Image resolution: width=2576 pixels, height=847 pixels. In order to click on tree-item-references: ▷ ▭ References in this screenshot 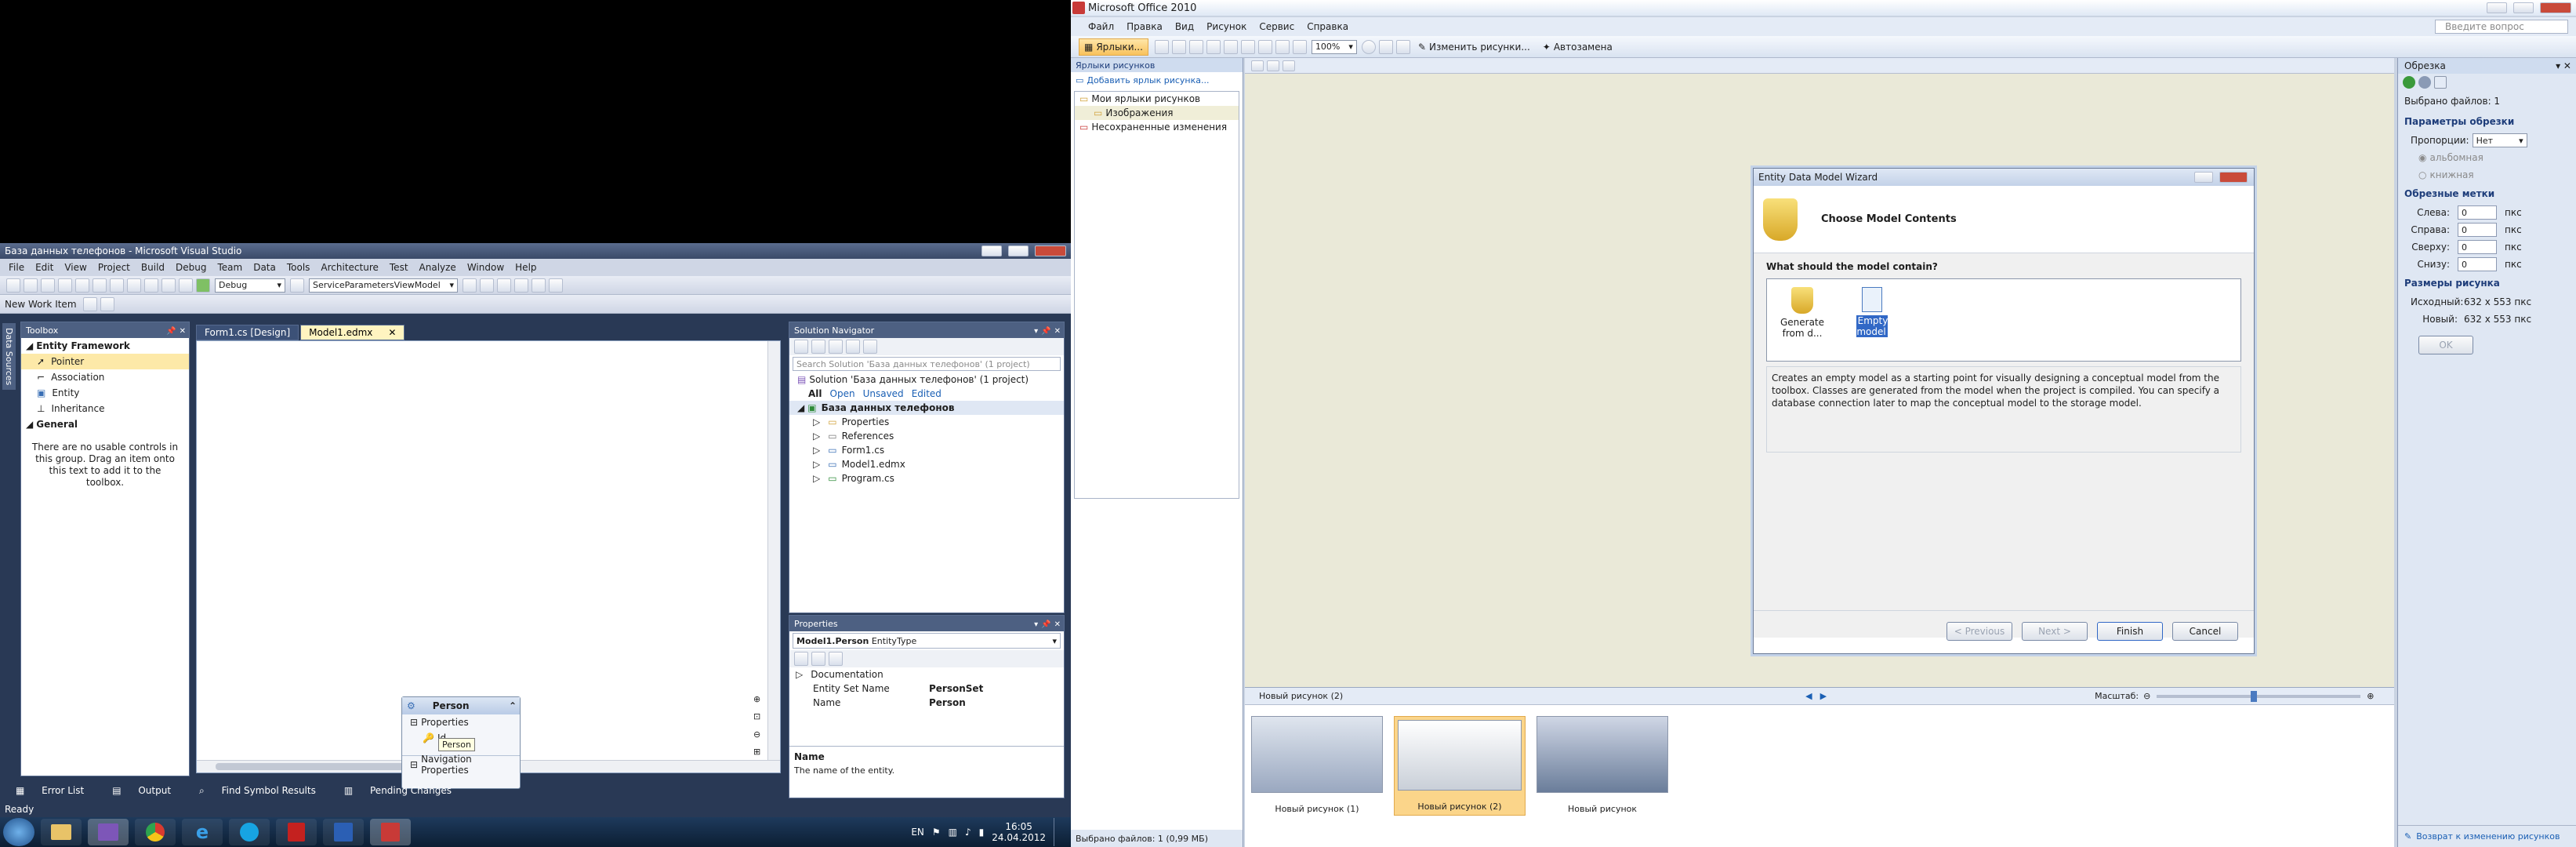, I will do `click(927, 436)`.